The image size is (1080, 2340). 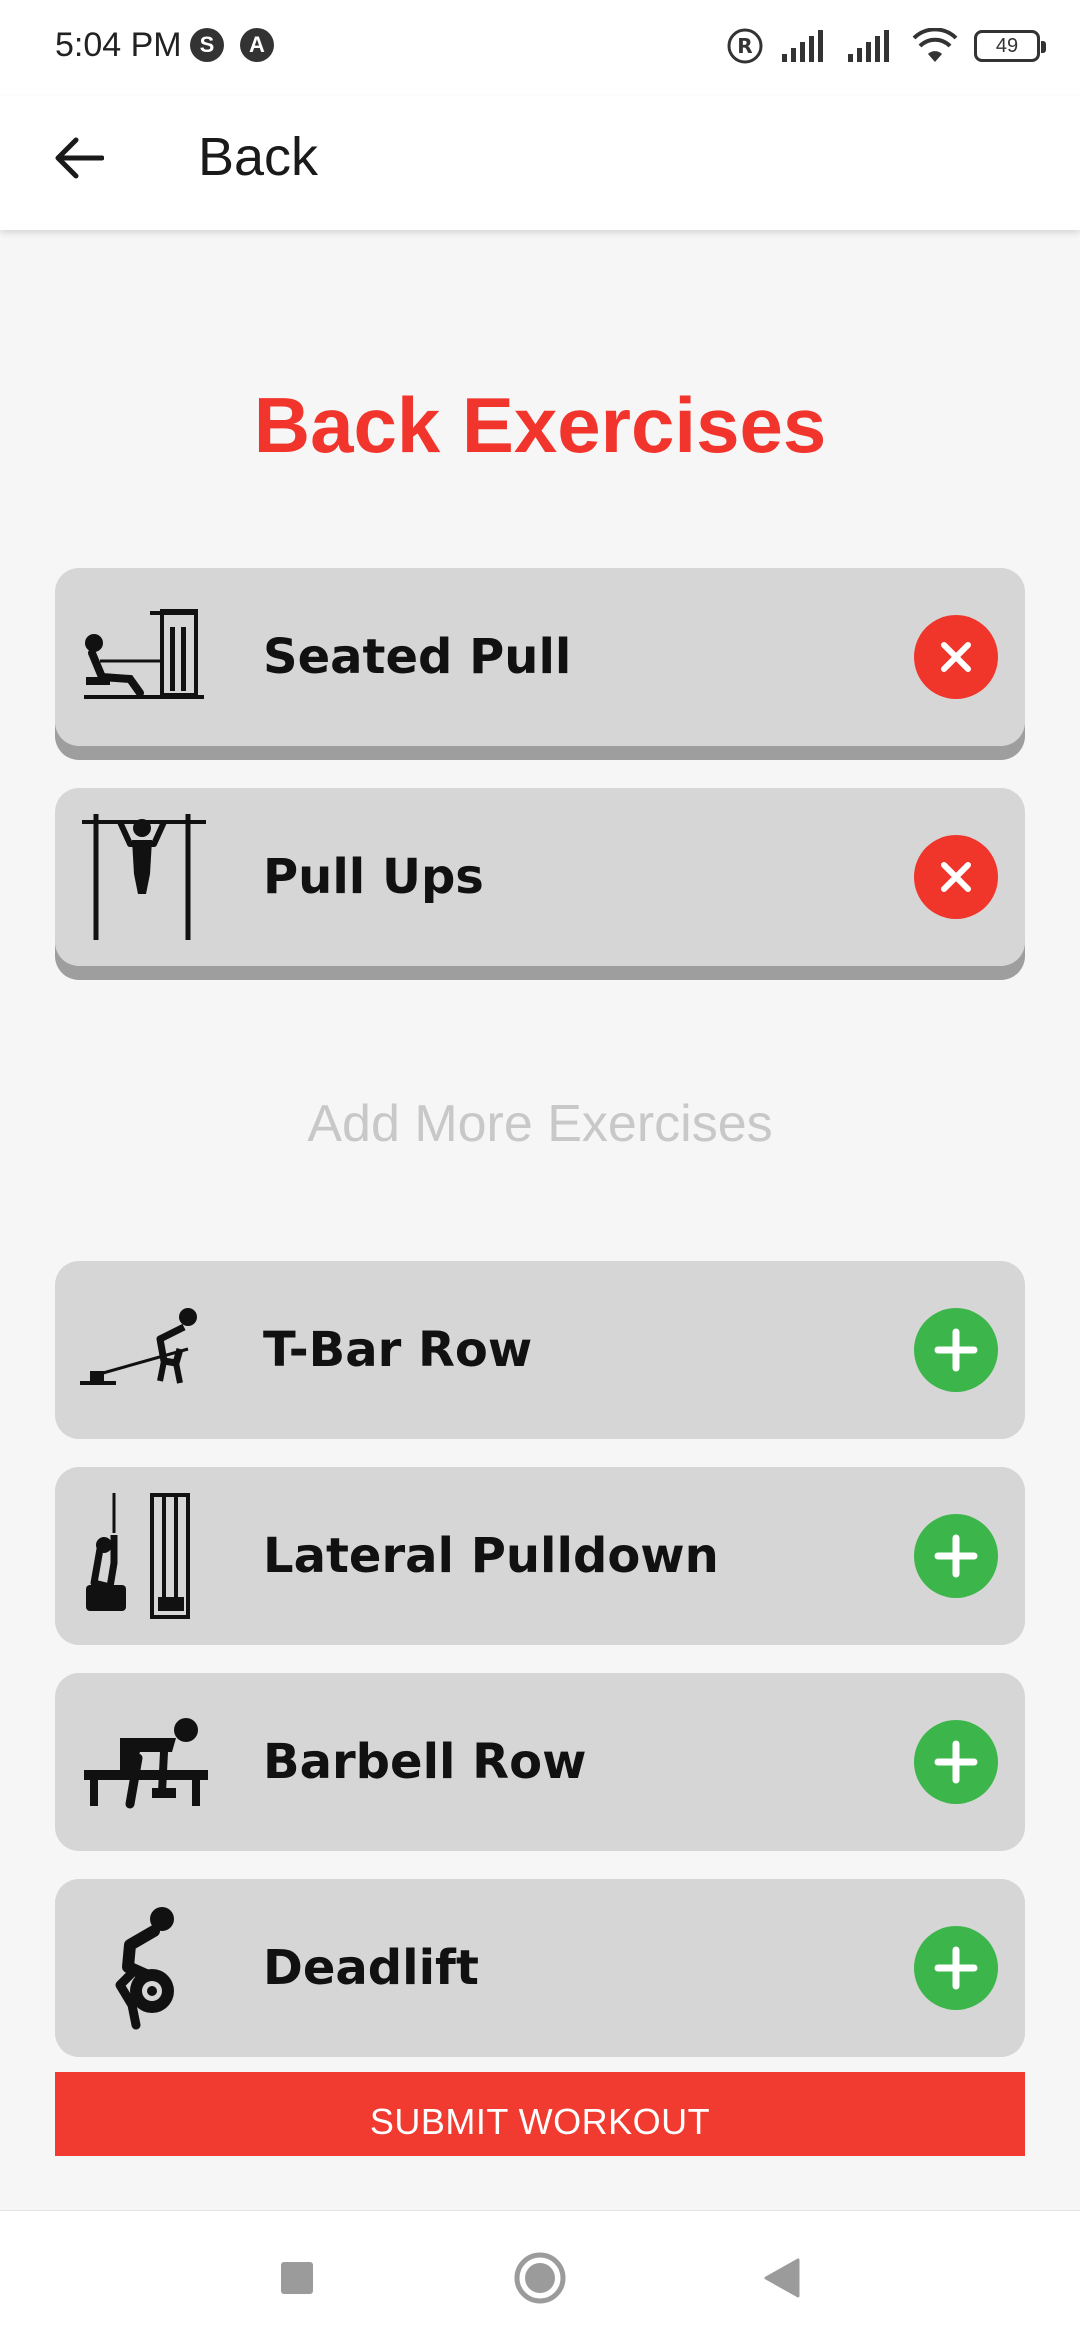 I want to click on app-bar-title: Back, so click(x=258, y=157).